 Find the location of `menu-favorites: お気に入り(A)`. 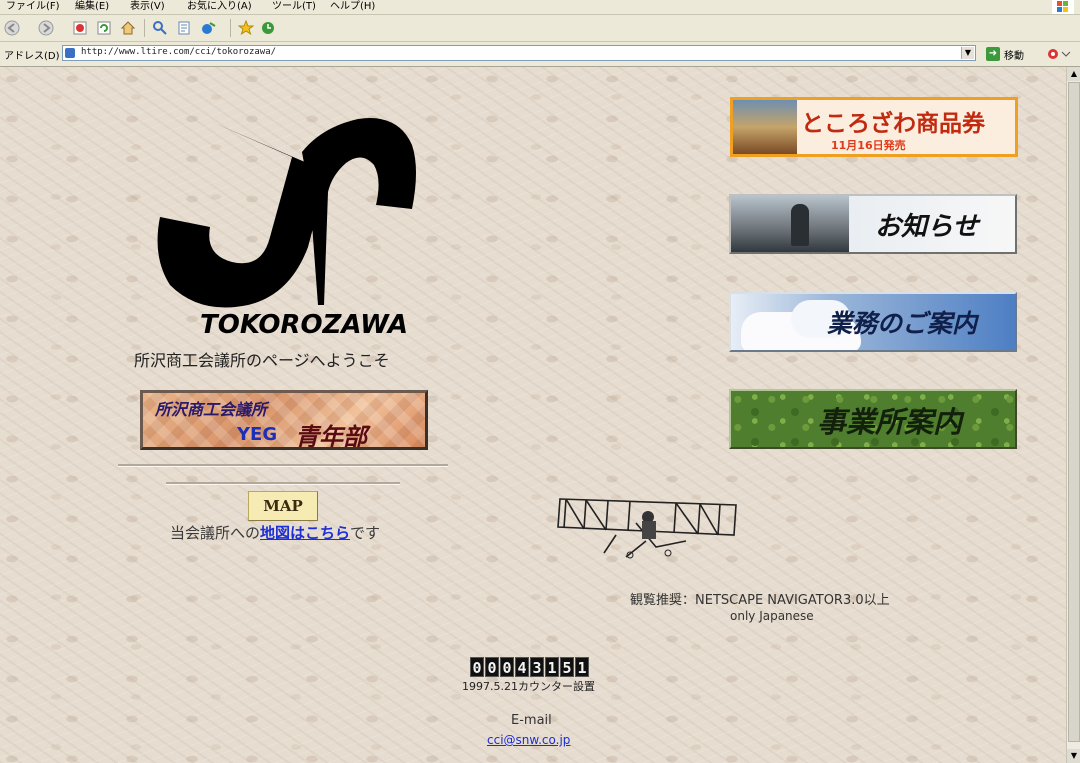

menu-favorites: お気に入り(A) is located at coordinates (219, 6).